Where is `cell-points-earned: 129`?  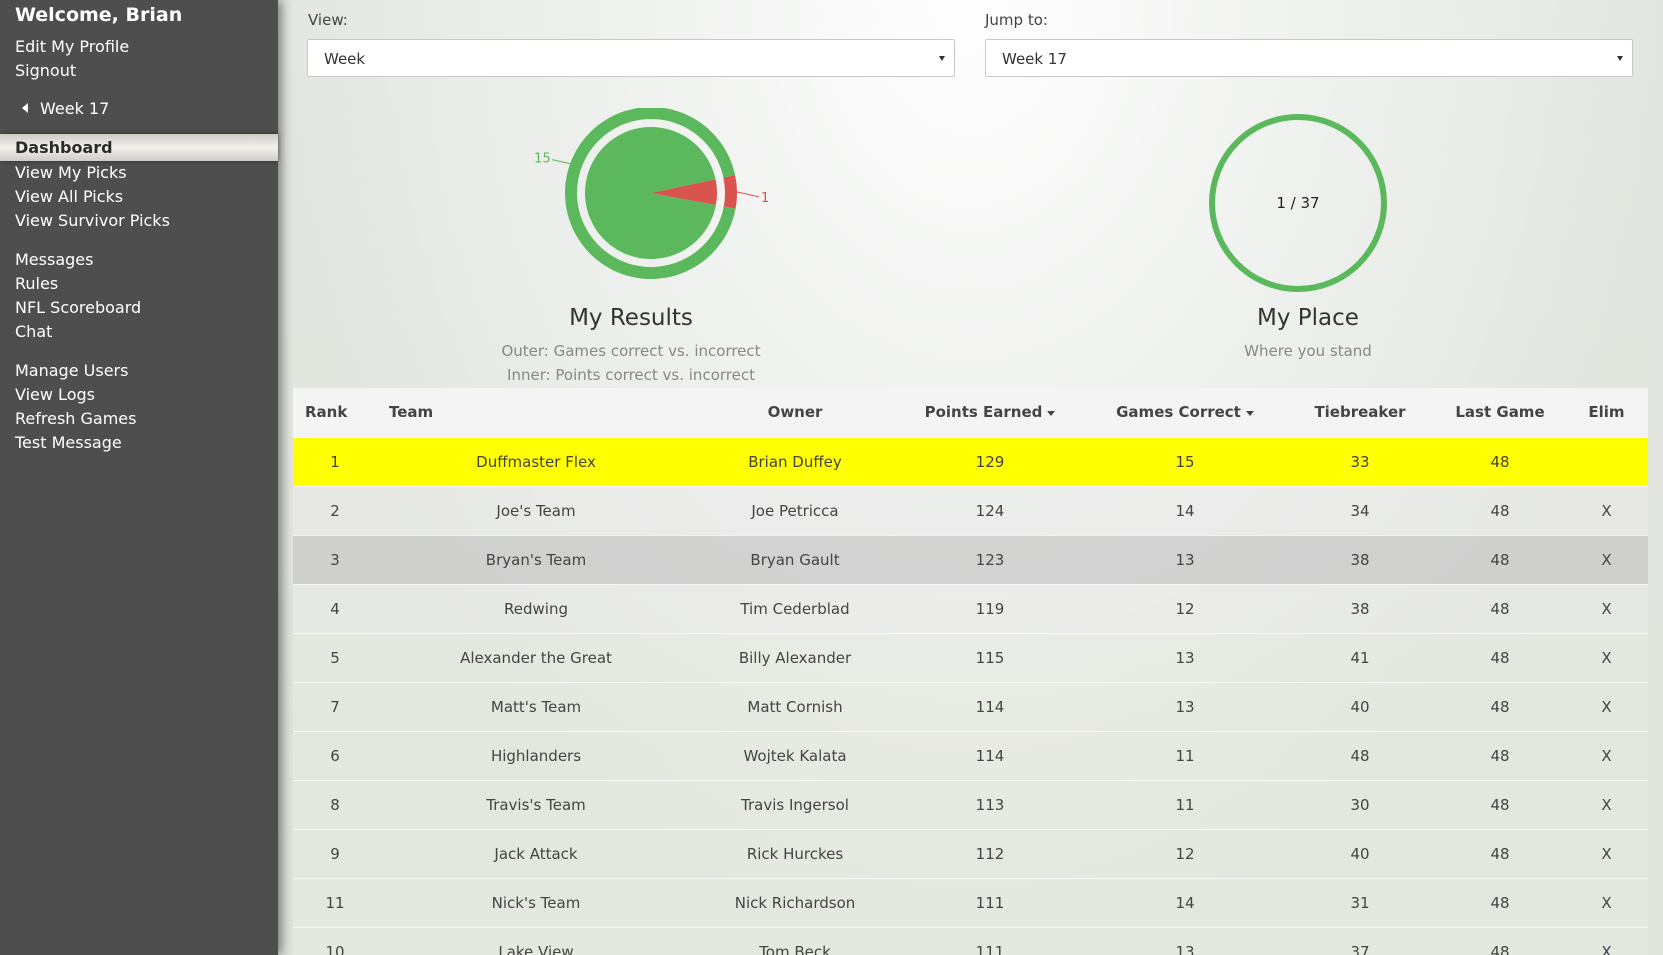
cell-points-earned: 129 is located at coordinates (990, 461).